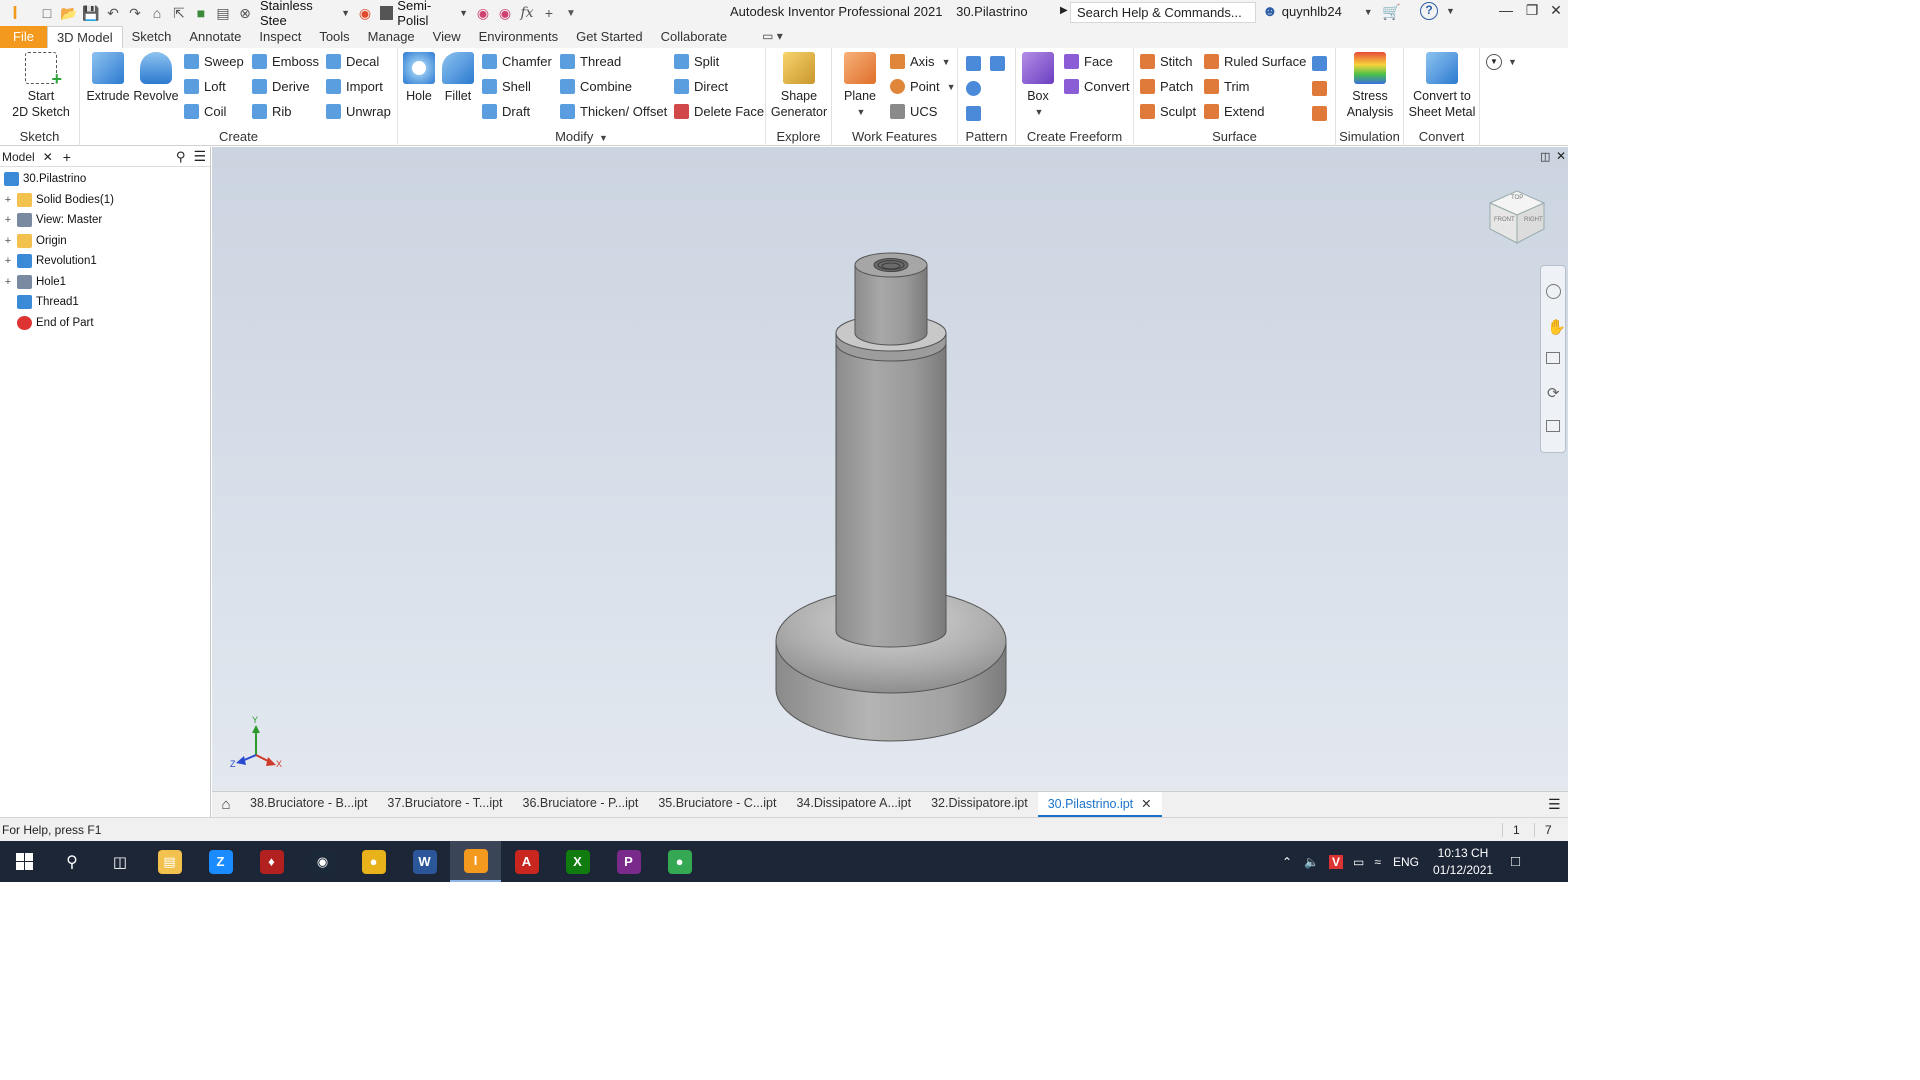 This screenshot has height=1080, width=1920. Describe the element at coordinates (581, 136) in the screenshot. I see `panel-title-modify: Modify ▼` at that location.